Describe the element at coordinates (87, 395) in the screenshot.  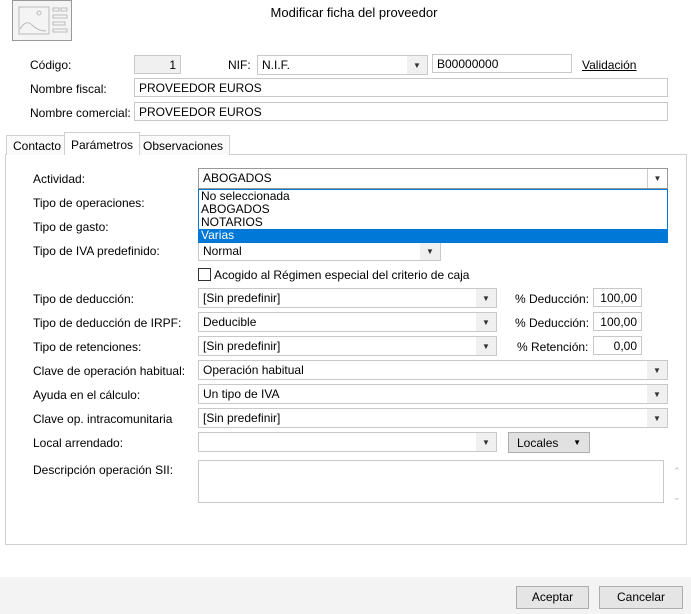
I see `ayuda-label: Ayuda en el cálculo:` at that location.